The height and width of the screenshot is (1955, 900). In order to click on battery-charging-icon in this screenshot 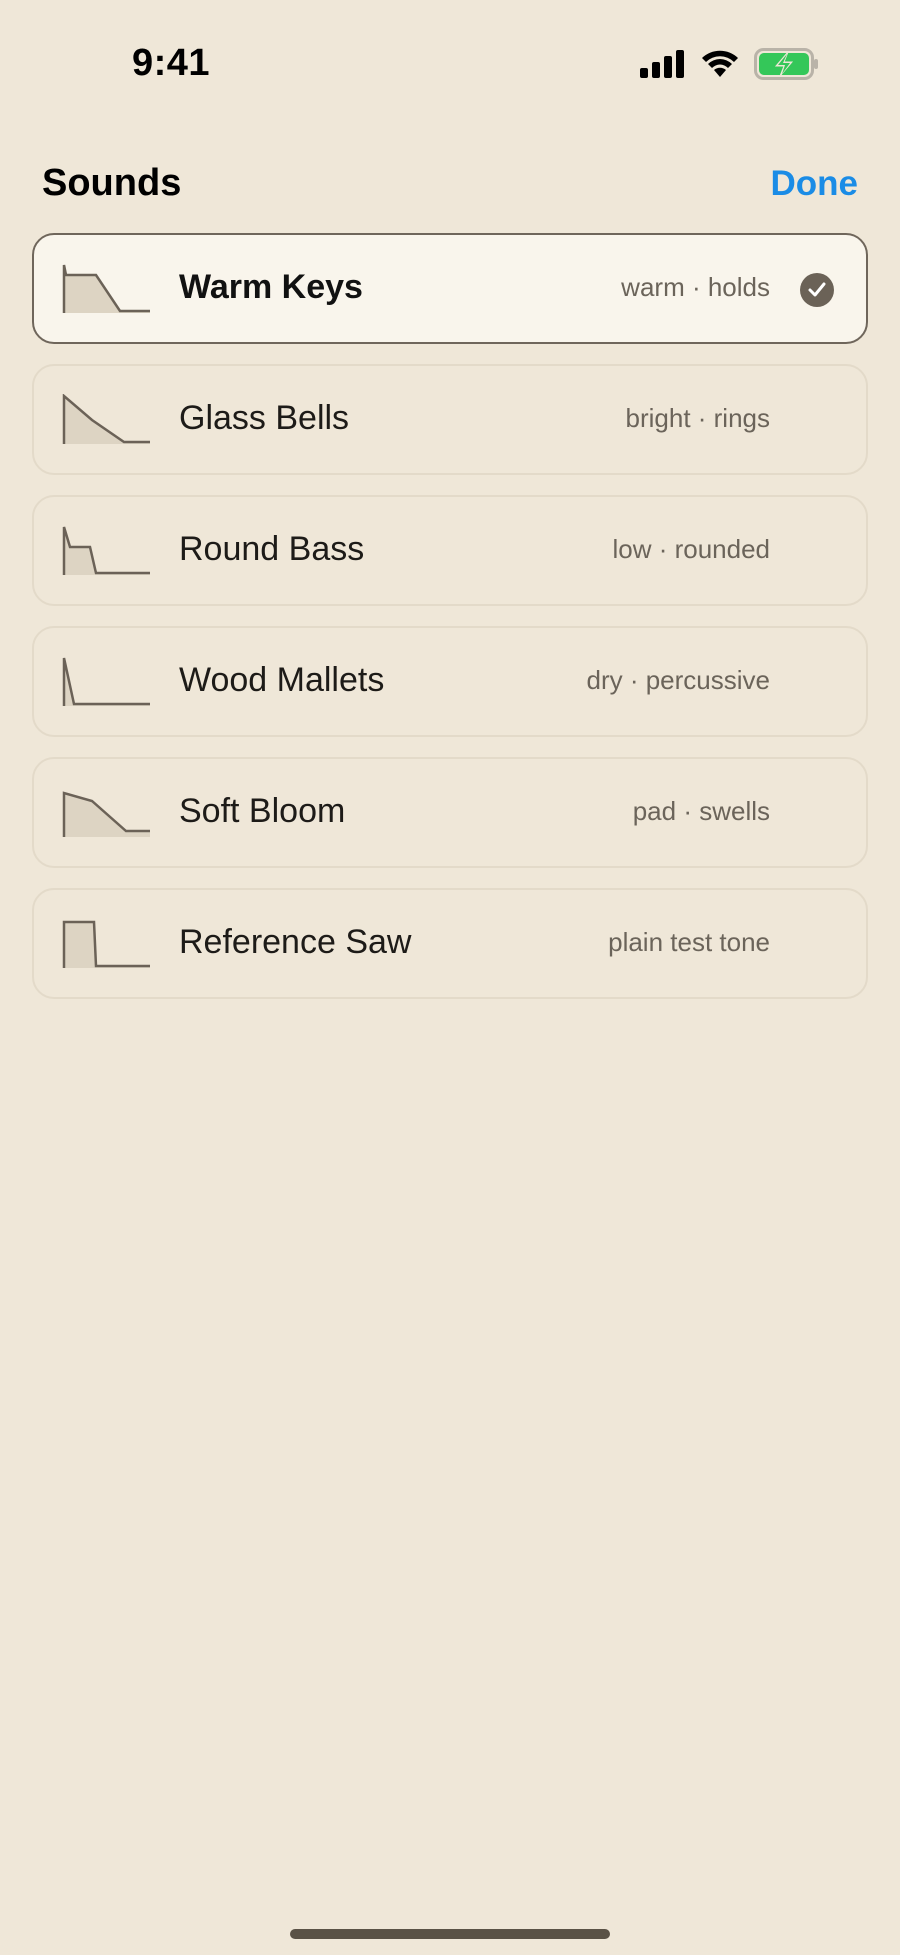, I will do `click(787, 66)`.